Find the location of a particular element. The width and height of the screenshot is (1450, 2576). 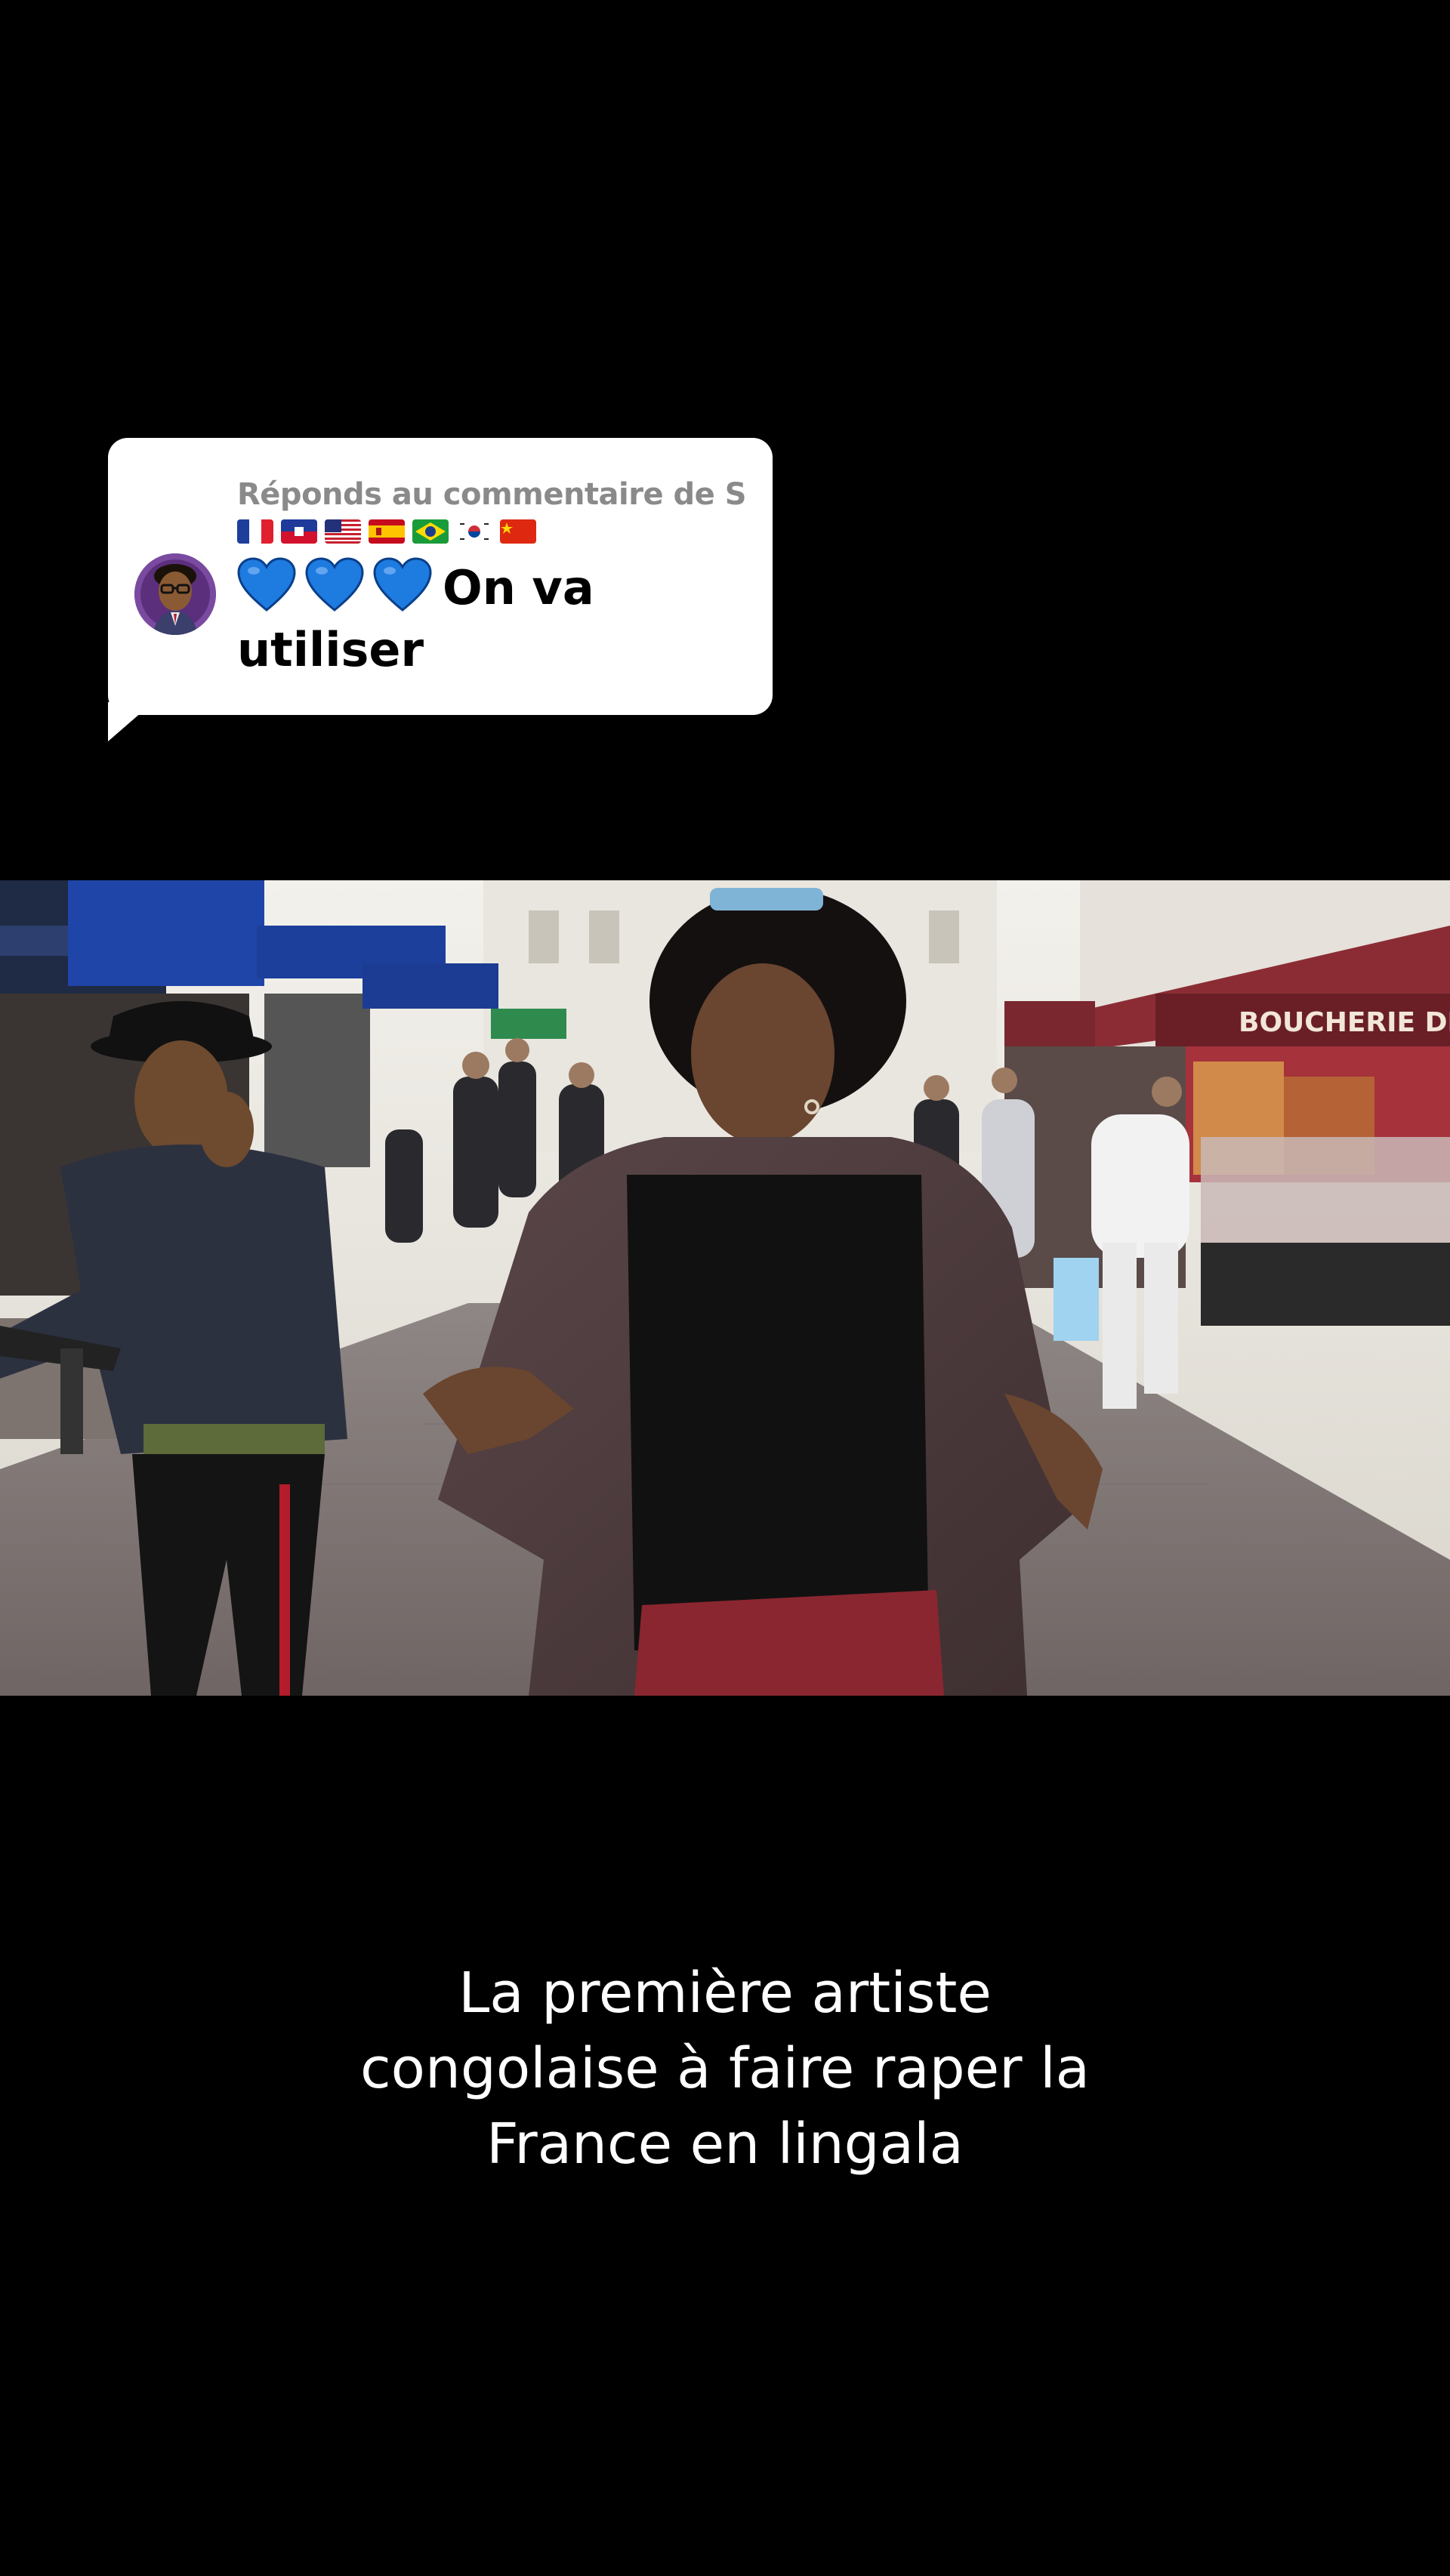

flag-emoji-row is located at coordinates (386, 531).